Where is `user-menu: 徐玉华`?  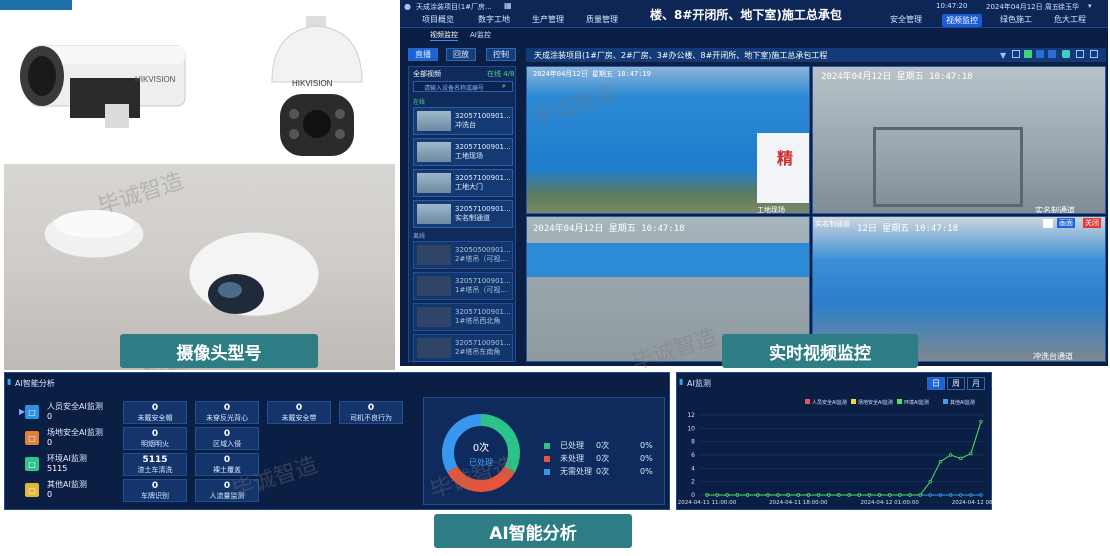
user-menu: 徐玉华 is located at coordinates (1068, 7).